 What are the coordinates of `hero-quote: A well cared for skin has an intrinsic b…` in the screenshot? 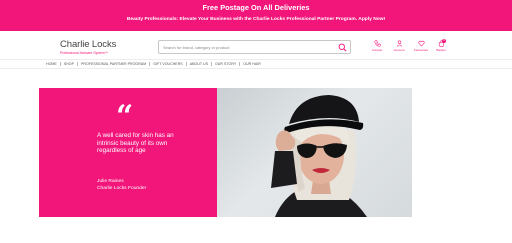 It's located at (135, 143).